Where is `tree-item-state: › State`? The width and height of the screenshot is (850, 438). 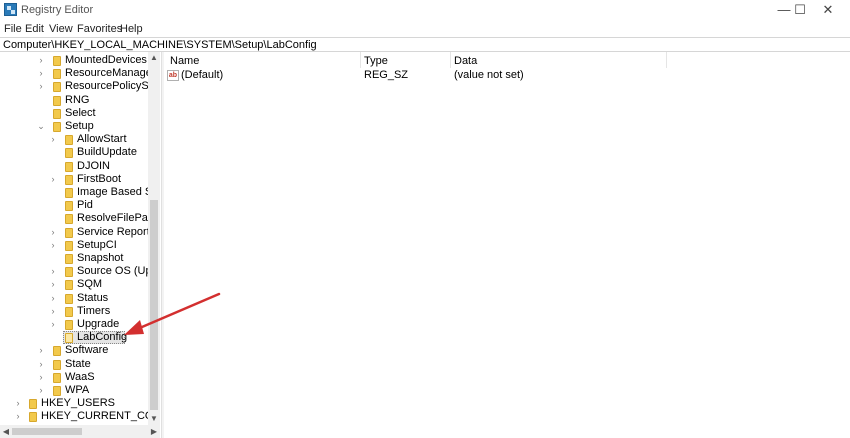 tree-item-state: › State is located at coordinates (74, 364).